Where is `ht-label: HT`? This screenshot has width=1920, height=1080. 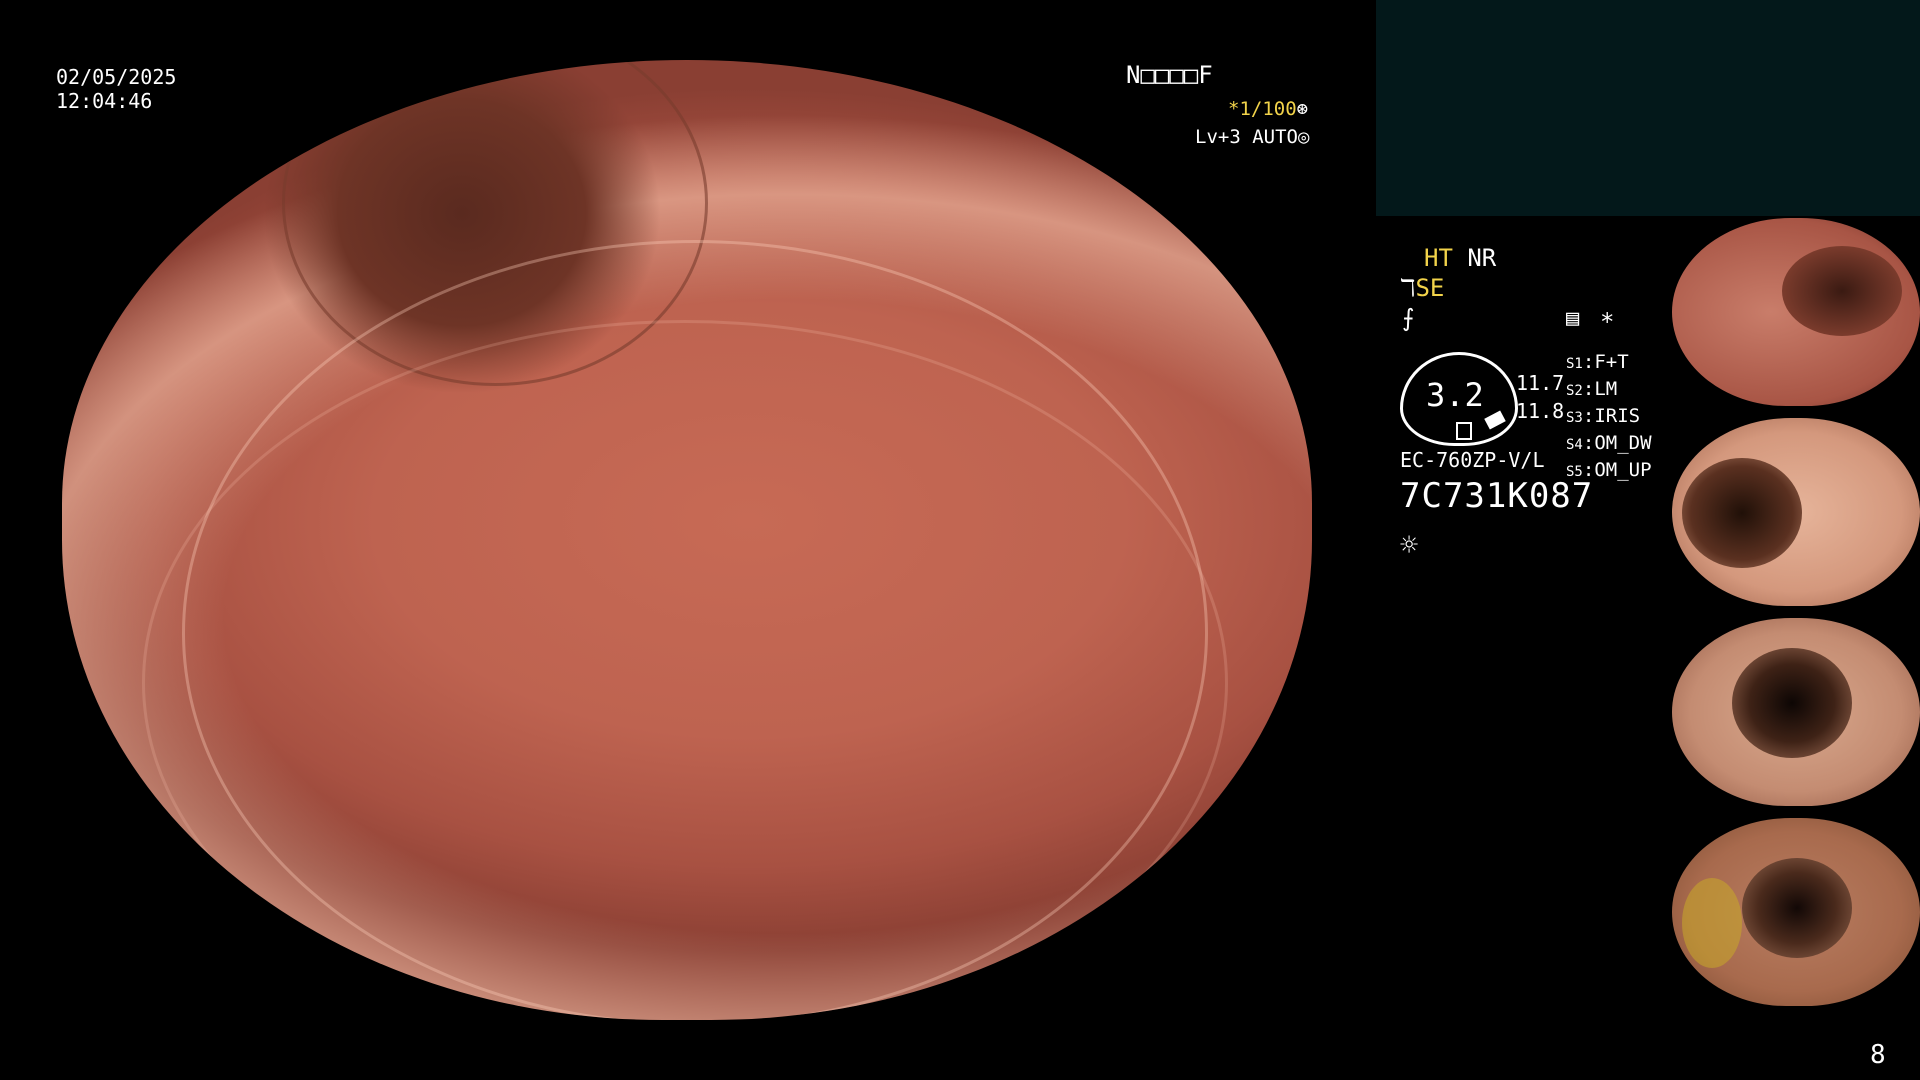 ht-label: HT is located at coordinates (1438, 258).